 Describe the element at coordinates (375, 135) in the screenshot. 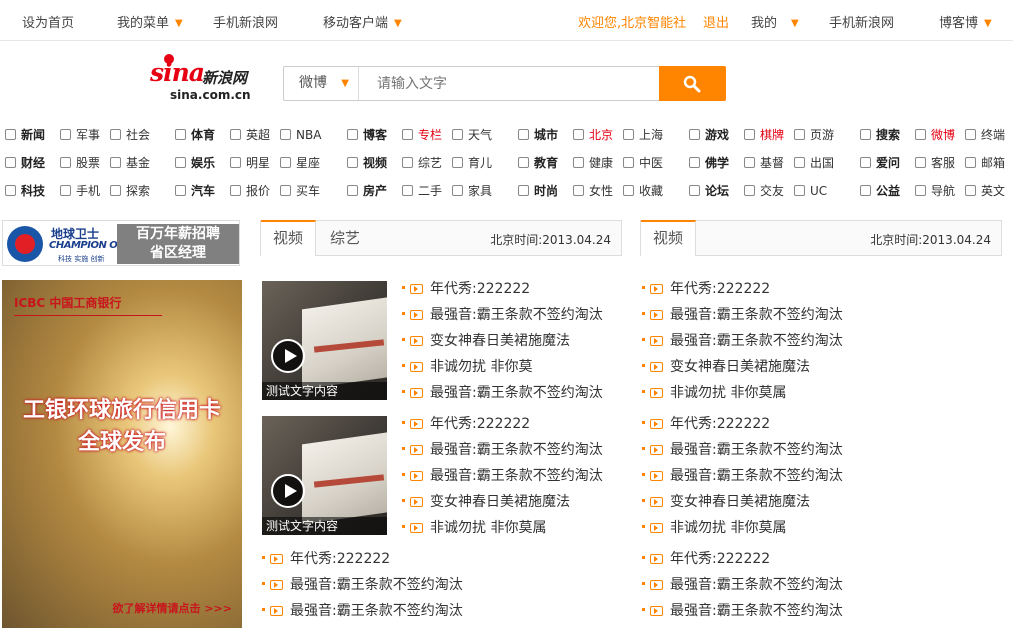

I see `channel-label: 博客` at that location.